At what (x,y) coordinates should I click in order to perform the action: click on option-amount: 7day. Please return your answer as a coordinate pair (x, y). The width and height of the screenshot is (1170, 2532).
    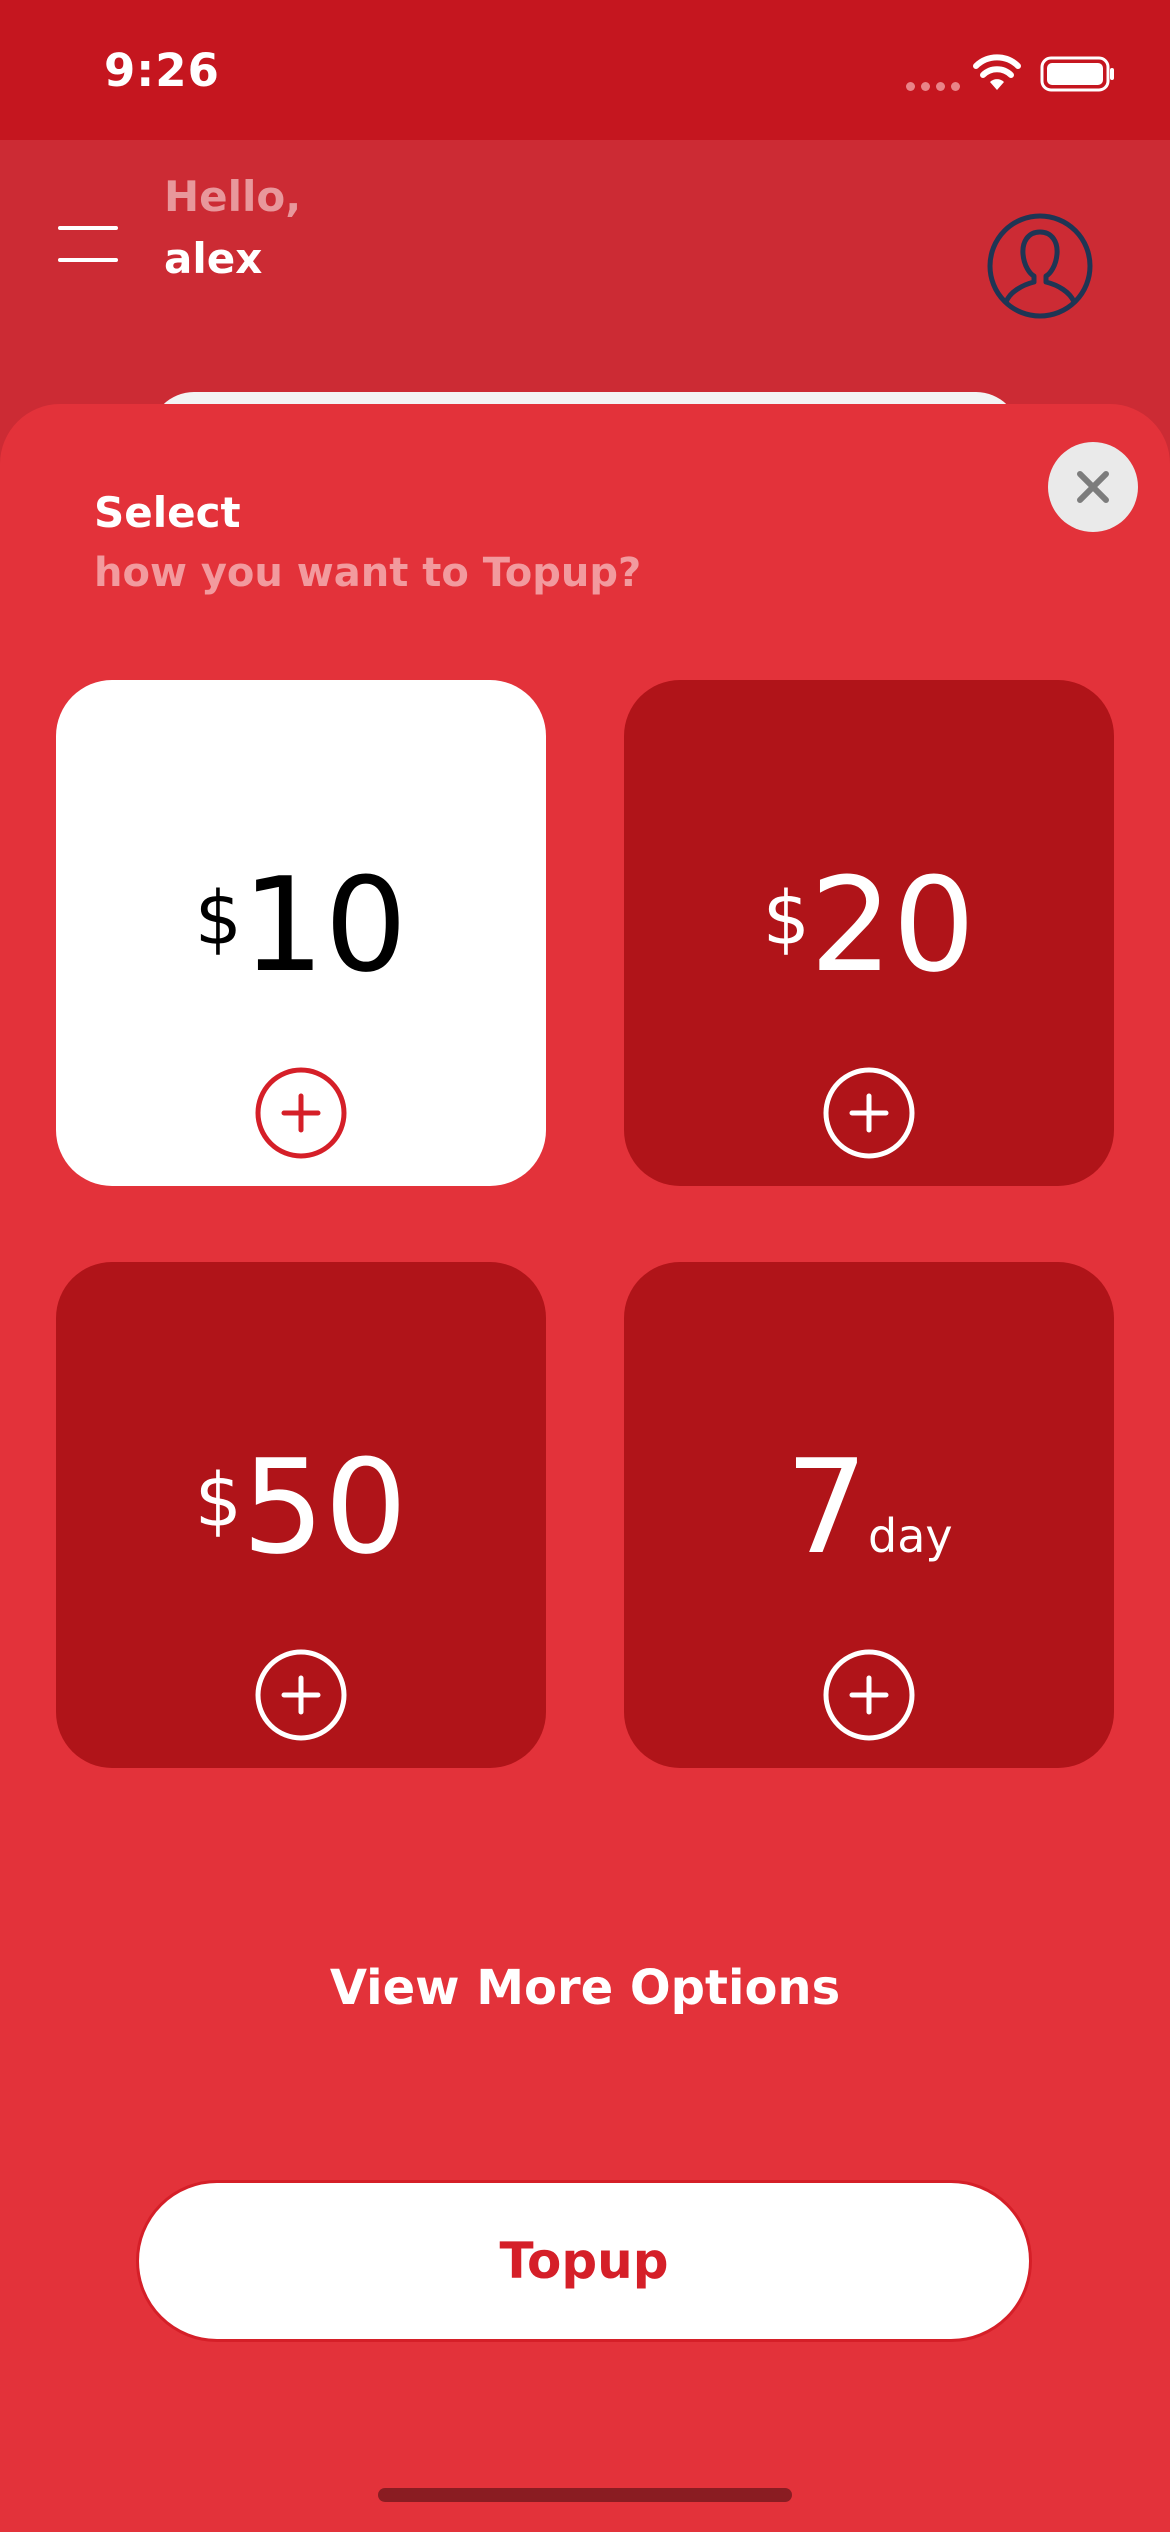
    Looking at the image, I should click on (869, 1521).